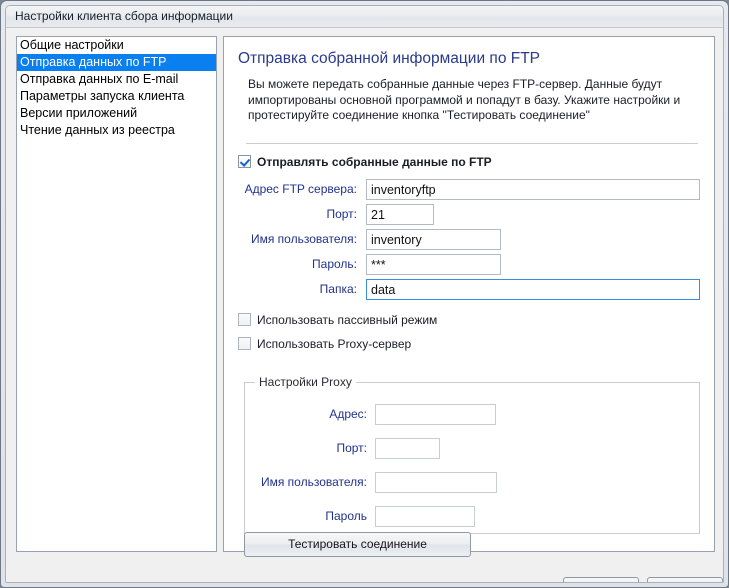 Image resolution: width=729 pixels, height=588 pixels. Describe the element at coordinates (433, 264) in the screenshot. I see `ftp-password-input` at that location.